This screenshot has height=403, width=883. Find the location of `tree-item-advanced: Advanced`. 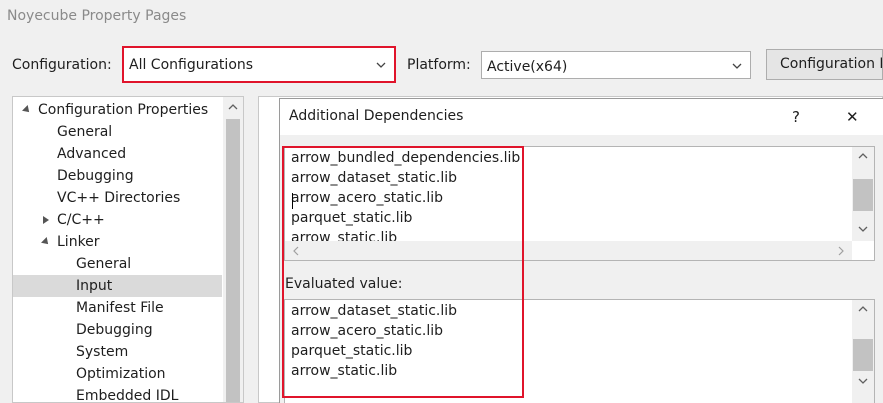

tree-item-advanced: Advanced is located at coordinates (117, 154).